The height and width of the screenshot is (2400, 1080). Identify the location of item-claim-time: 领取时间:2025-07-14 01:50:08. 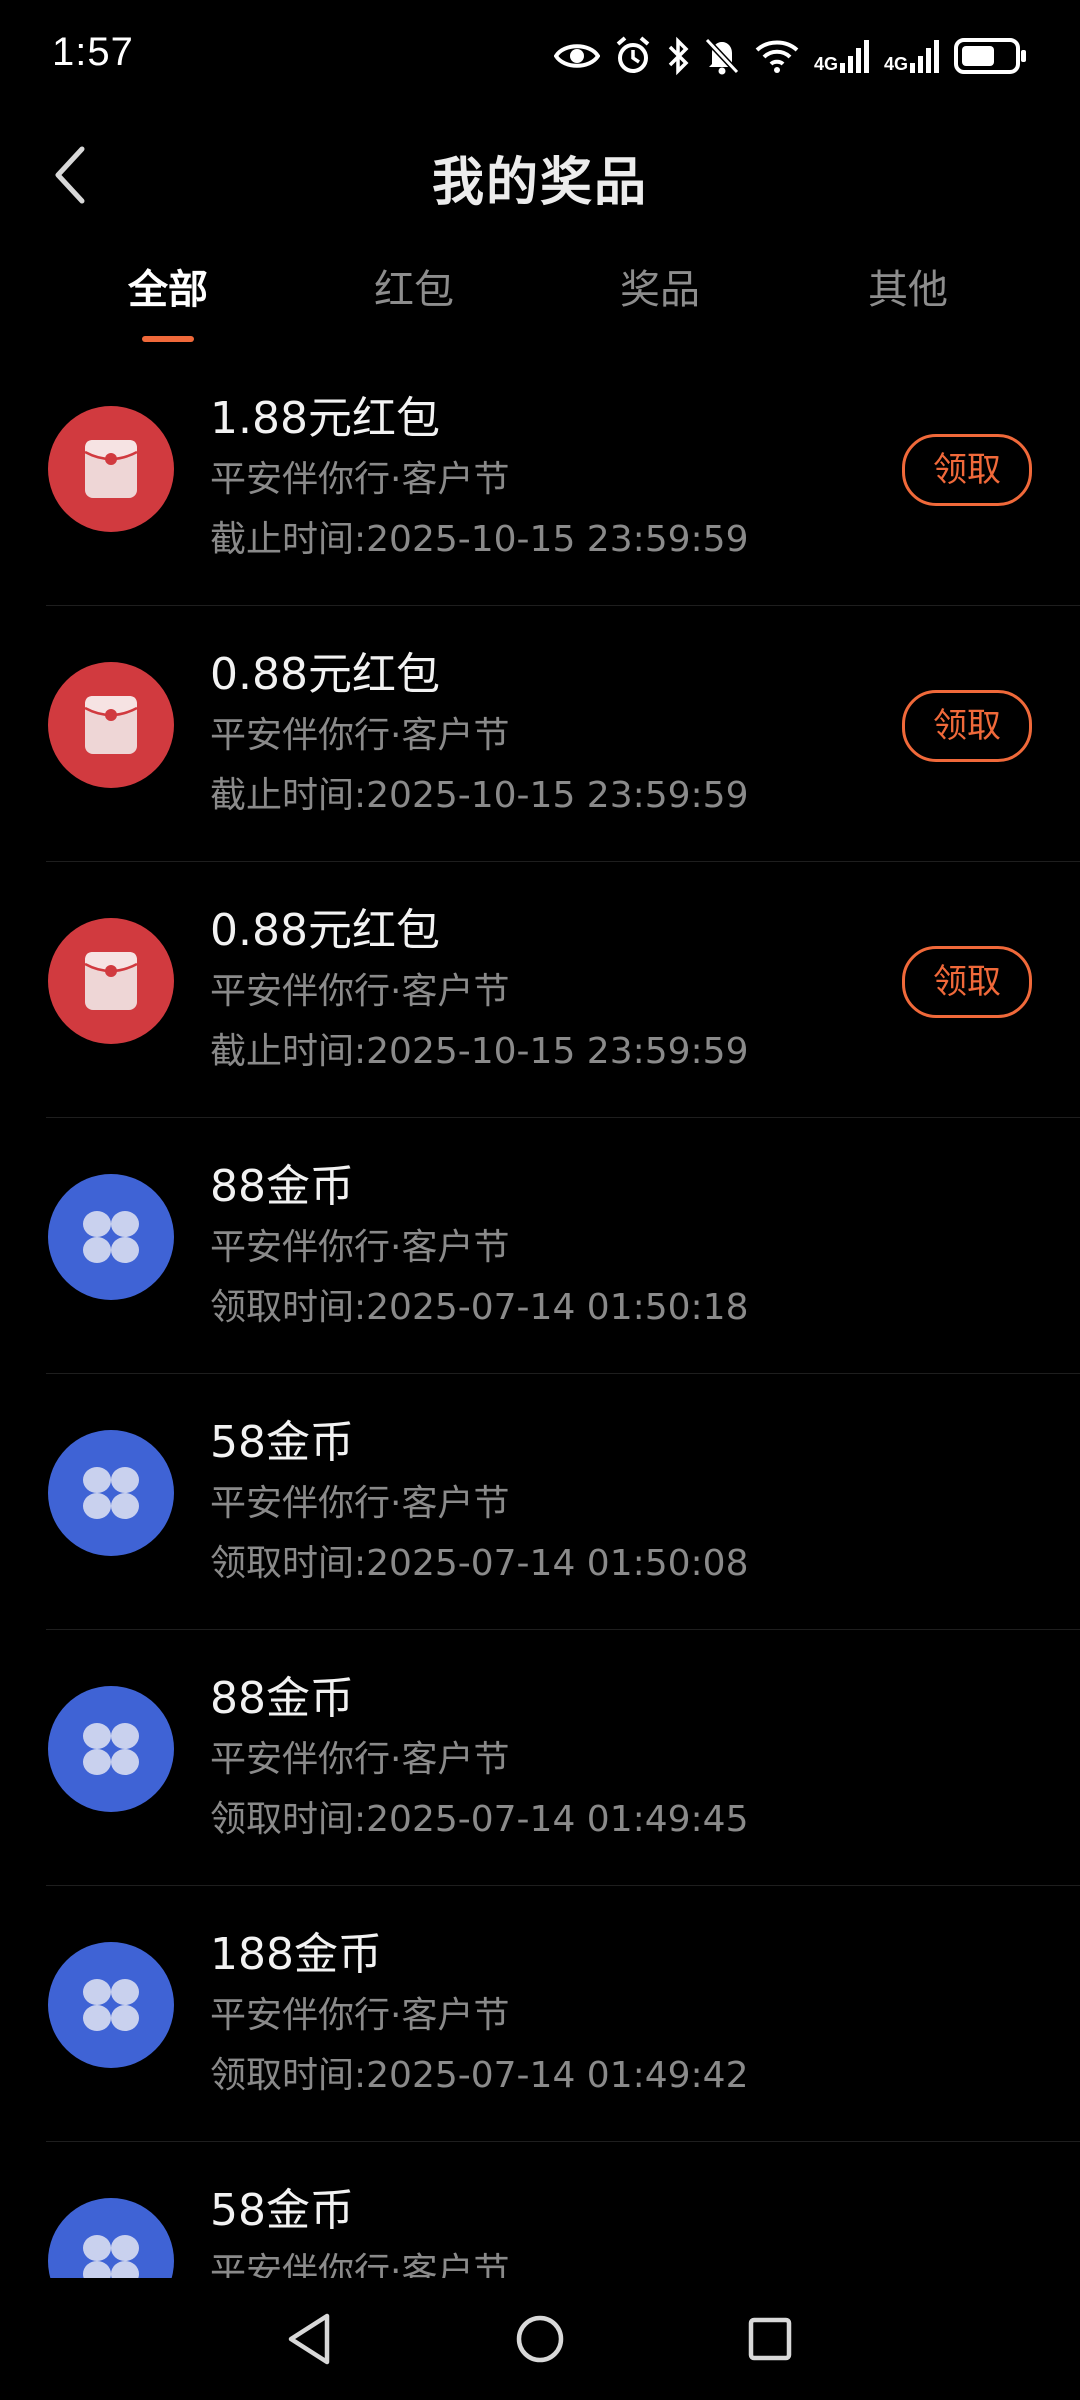
(479, 1563).